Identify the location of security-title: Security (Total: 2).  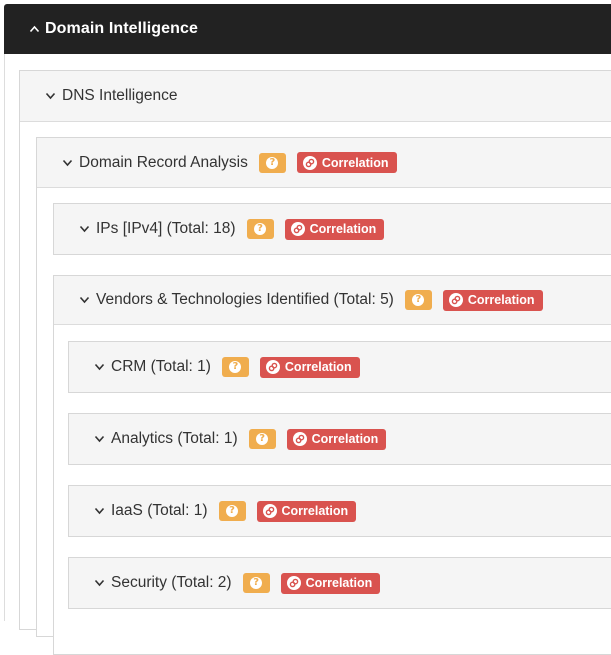
(171, 582).